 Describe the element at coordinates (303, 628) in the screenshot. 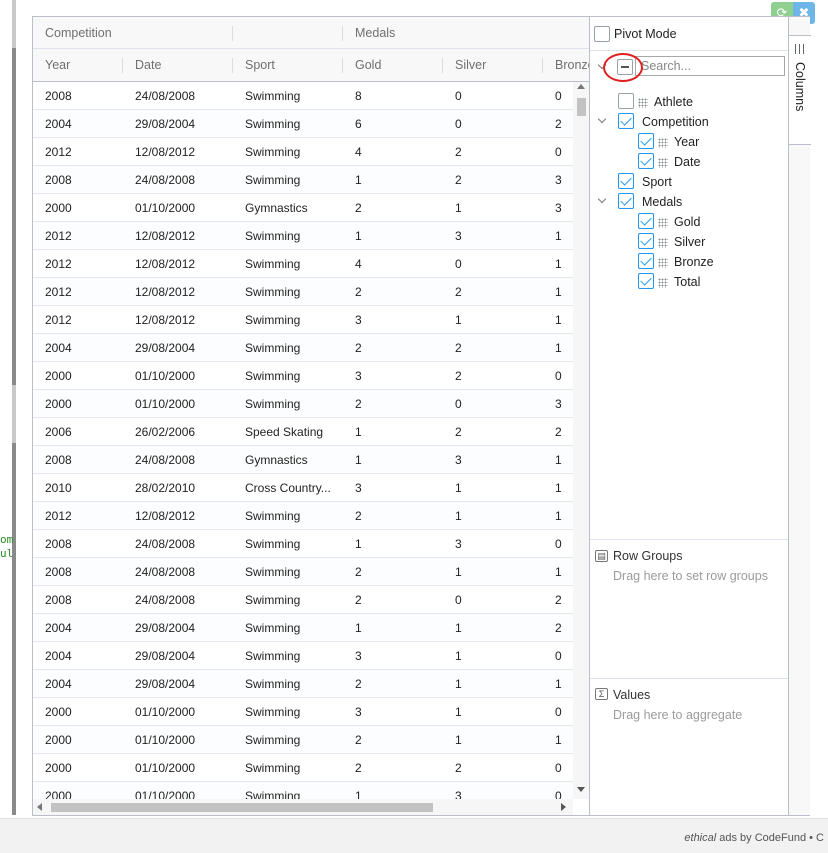

I see `table-row: 2004 29/08/2004 Swimming 1 1 2` at that location.